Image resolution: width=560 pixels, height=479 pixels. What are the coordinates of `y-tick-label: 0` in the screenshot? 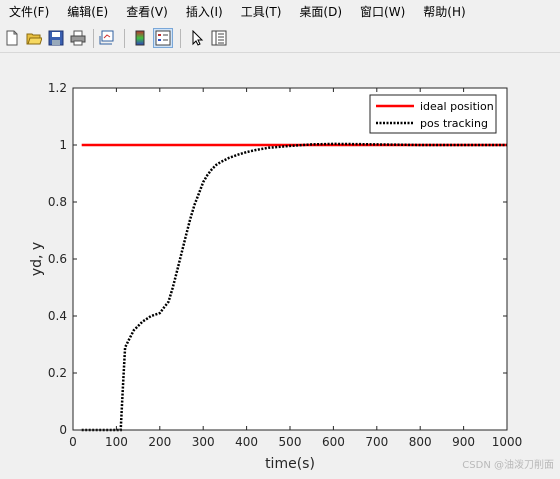 It's located at (63, 430).